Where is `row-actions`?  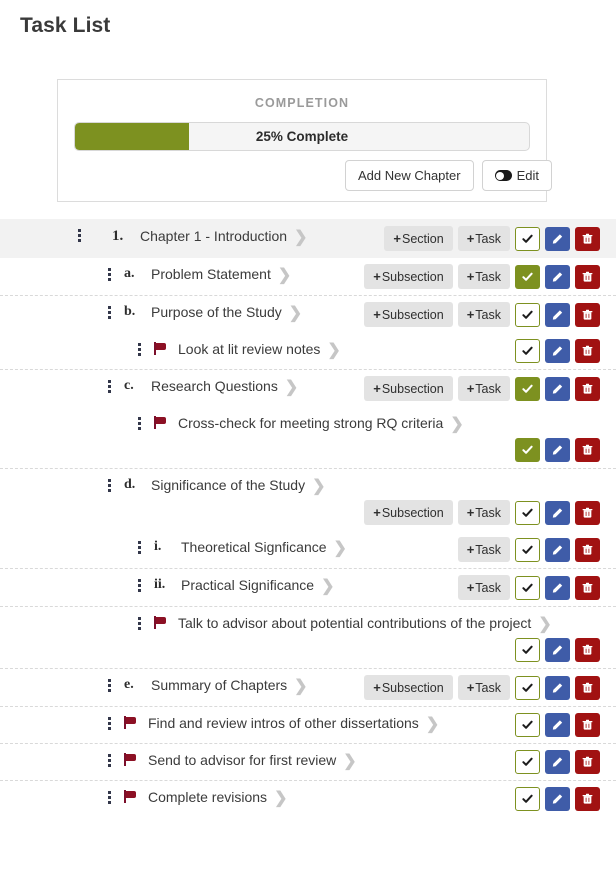
row-actions is located at coordinates (557, 762).